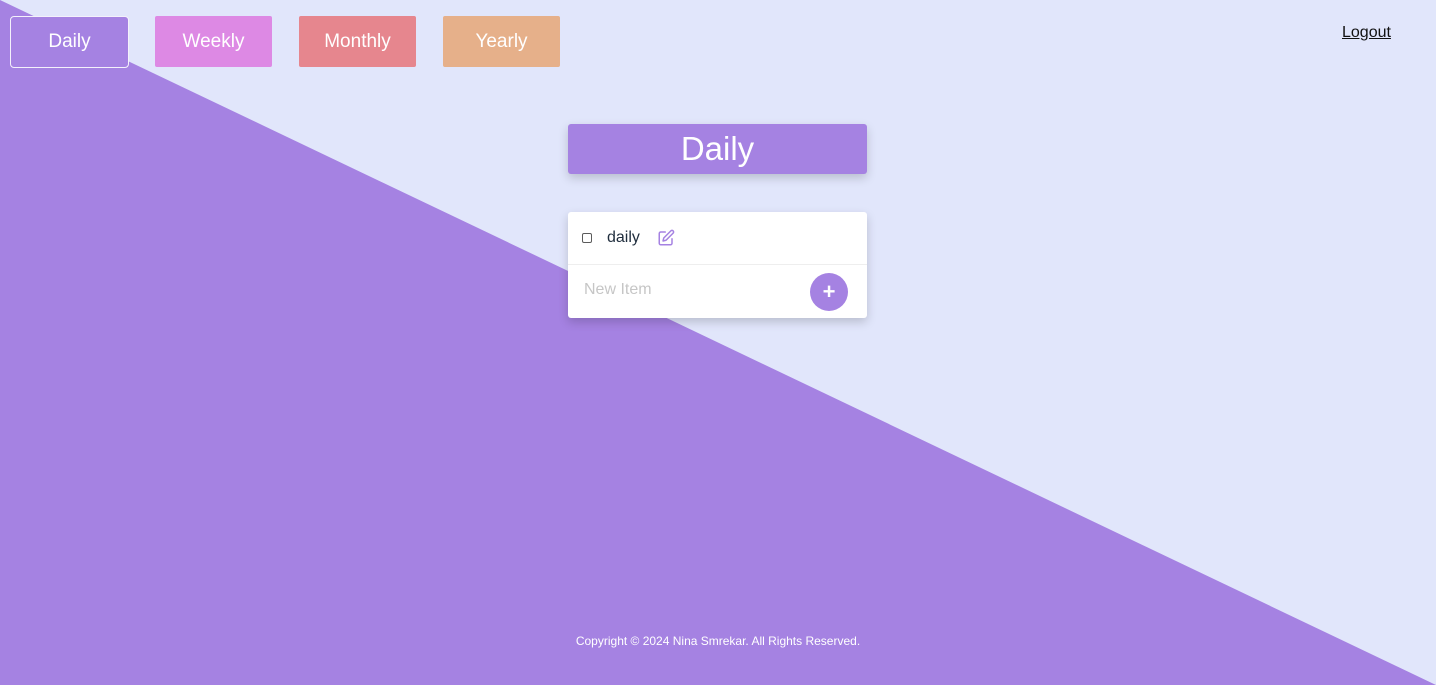  What do you see at coordinates (587, 238) in the screenshot?
I see `item-checkbox` at bounding box center [587, 238].